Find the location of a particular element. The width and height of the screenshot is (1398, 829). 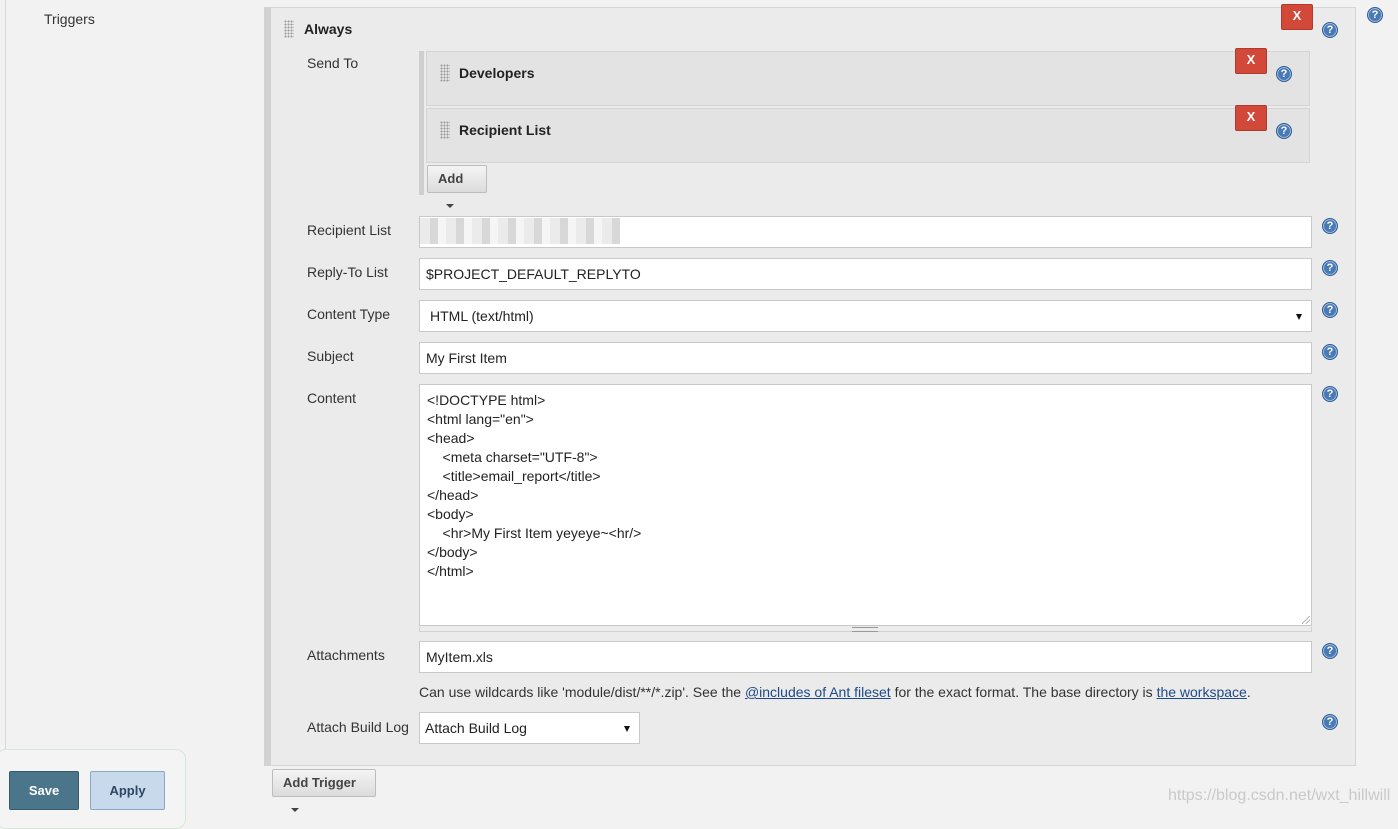

send-to-developers is located at coordinates (868, 78).